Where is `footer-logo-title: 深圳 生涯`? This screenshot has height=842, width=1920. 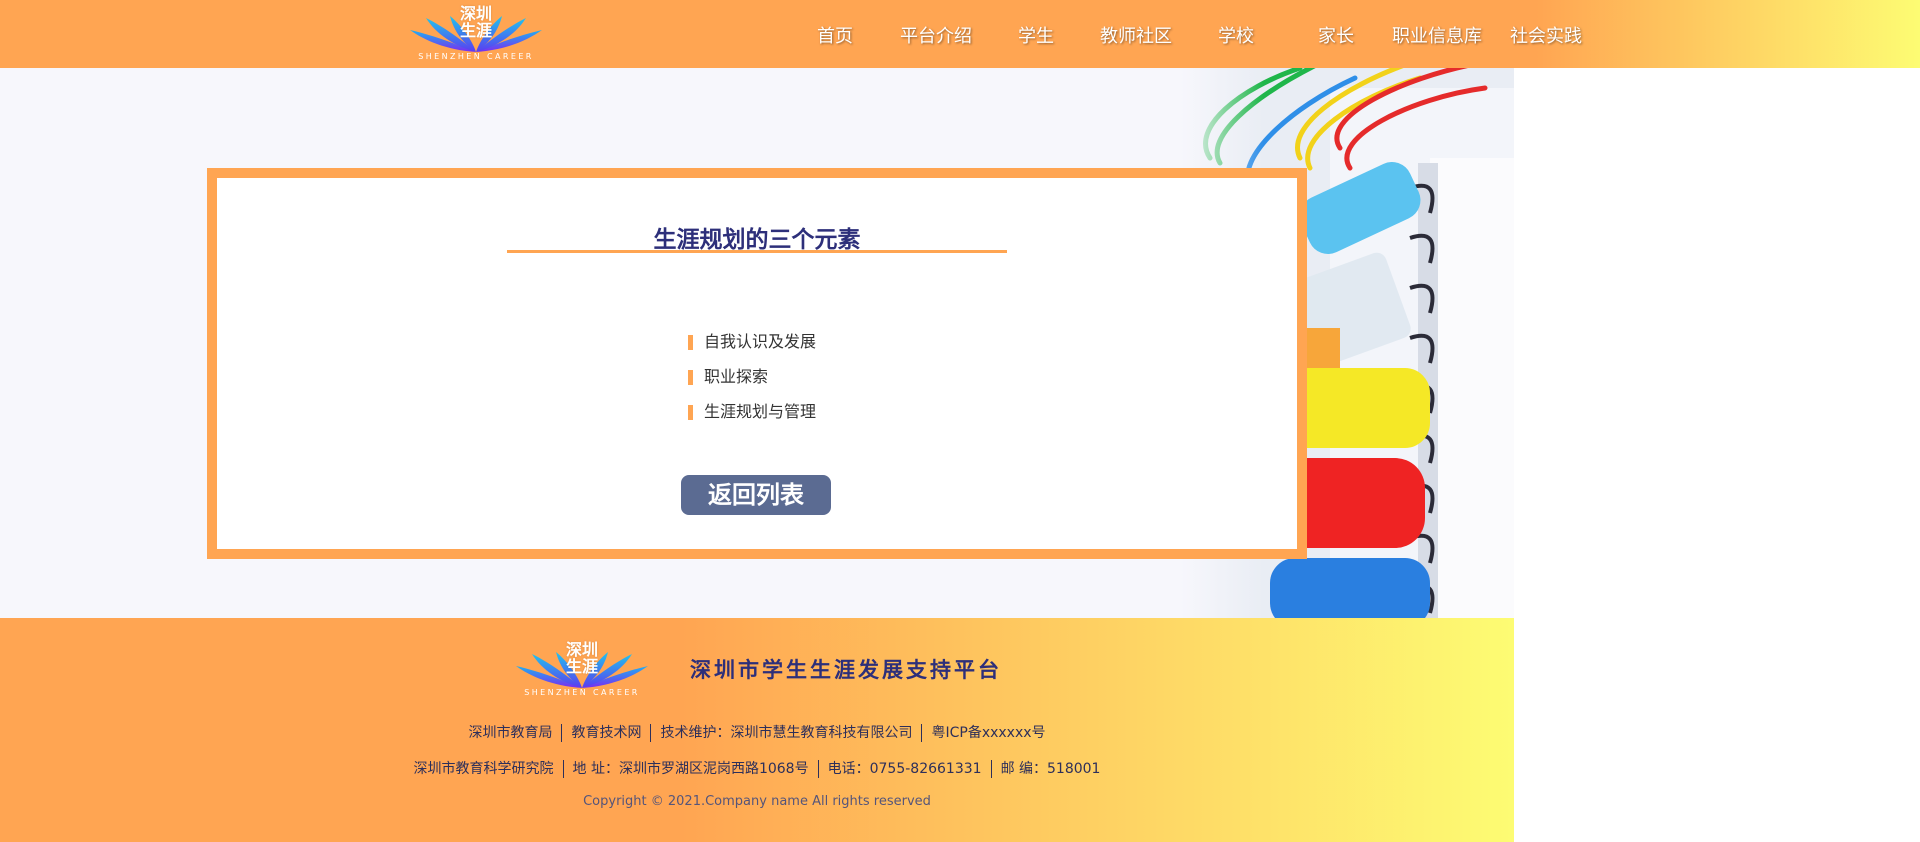
footer-logo-title: 深圳 生涯 is located at coordinates (581, 658).